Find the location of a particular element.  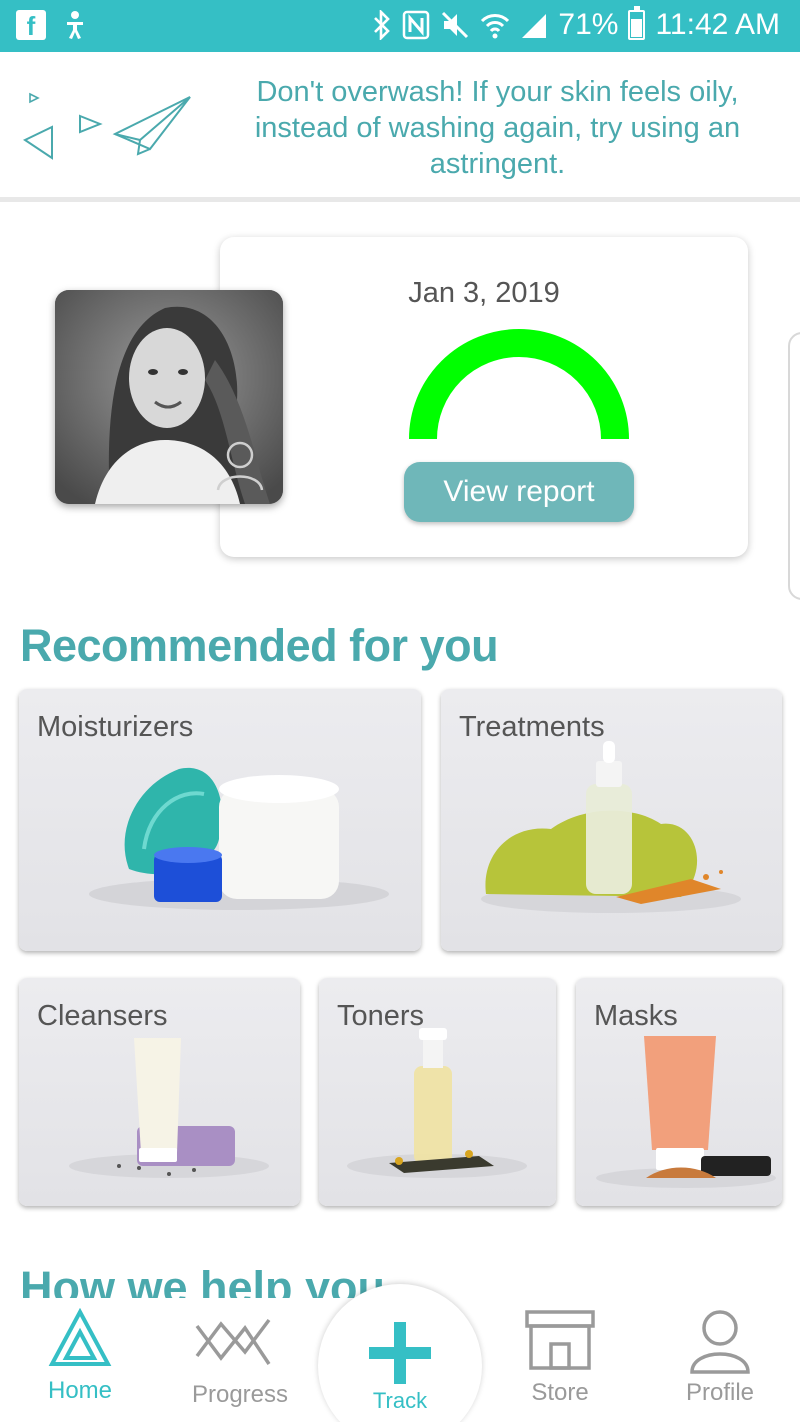

plus-icon is located at coordinates (400, 1353).